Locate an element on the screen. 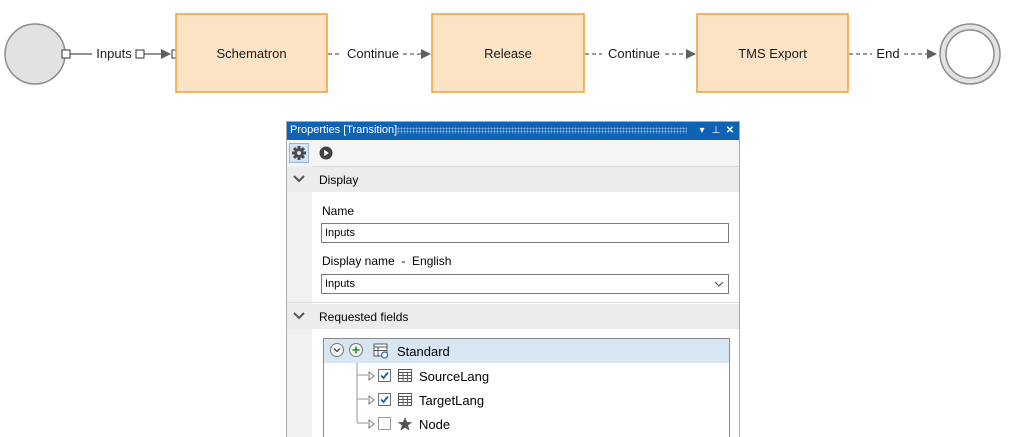 This screenshot has width=1009, height=437. edge-continue-1: Continue is located at coordinates (379, 53).